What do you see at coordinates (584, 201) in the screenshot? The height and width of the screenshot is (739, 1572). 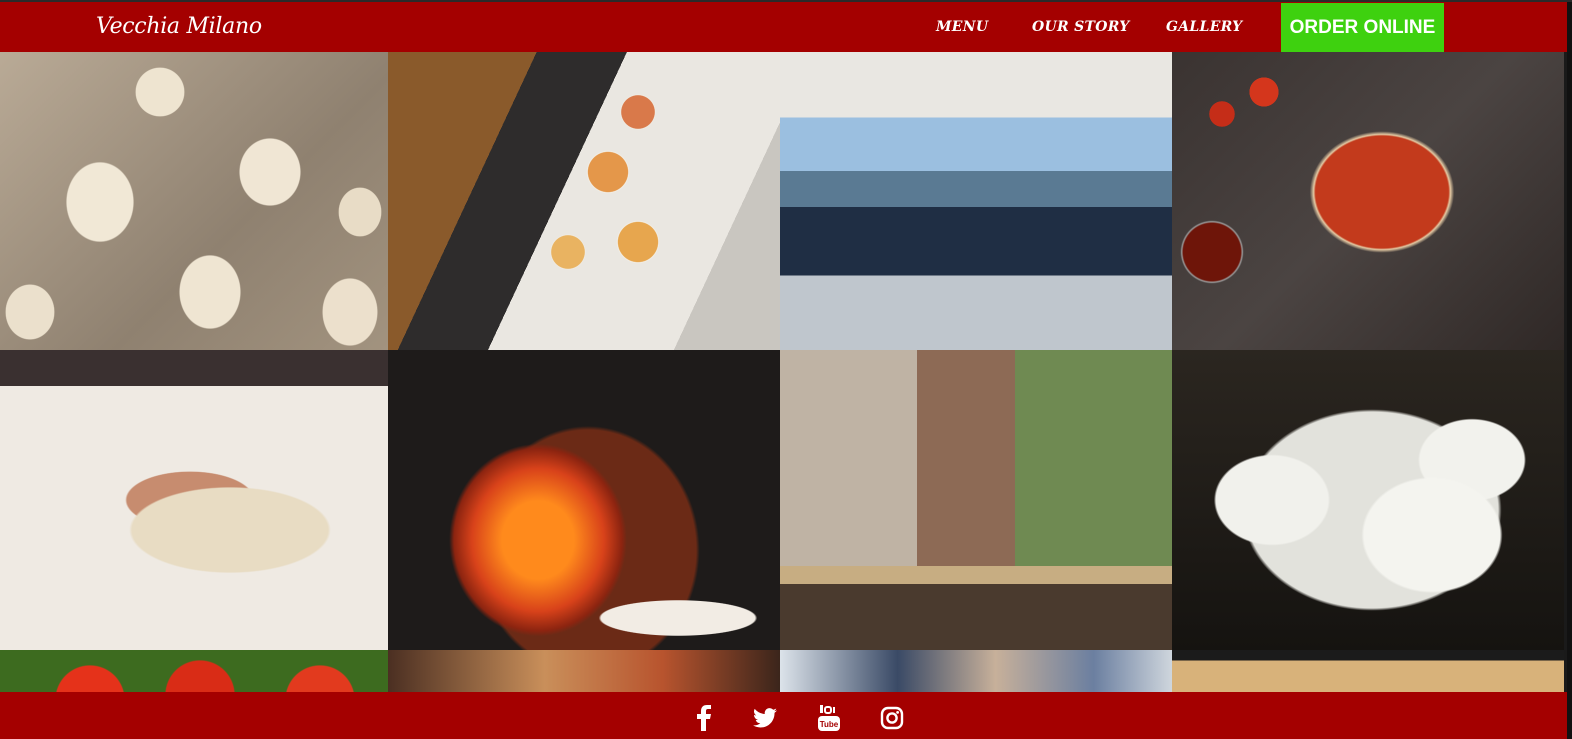 I see `pizza-kitchen-photo` at bounding box center [584, 201].